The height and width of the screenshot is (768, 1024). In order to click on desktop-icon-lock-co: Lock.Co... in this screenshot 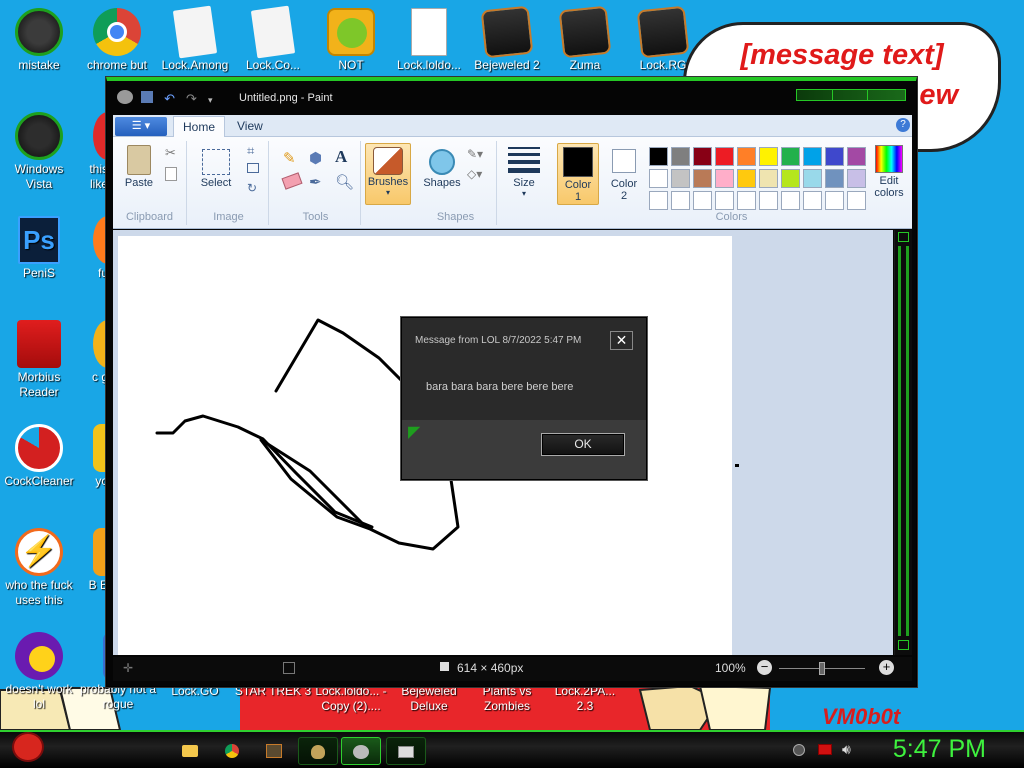, I will do `click(273, 39)`.